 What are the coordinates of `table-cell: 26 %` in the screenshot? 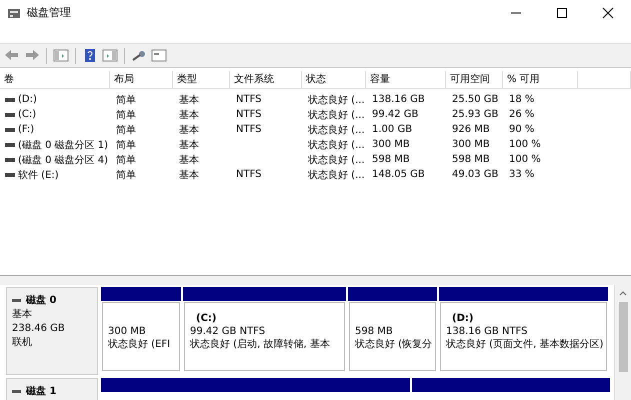 It's located at (521, 114).